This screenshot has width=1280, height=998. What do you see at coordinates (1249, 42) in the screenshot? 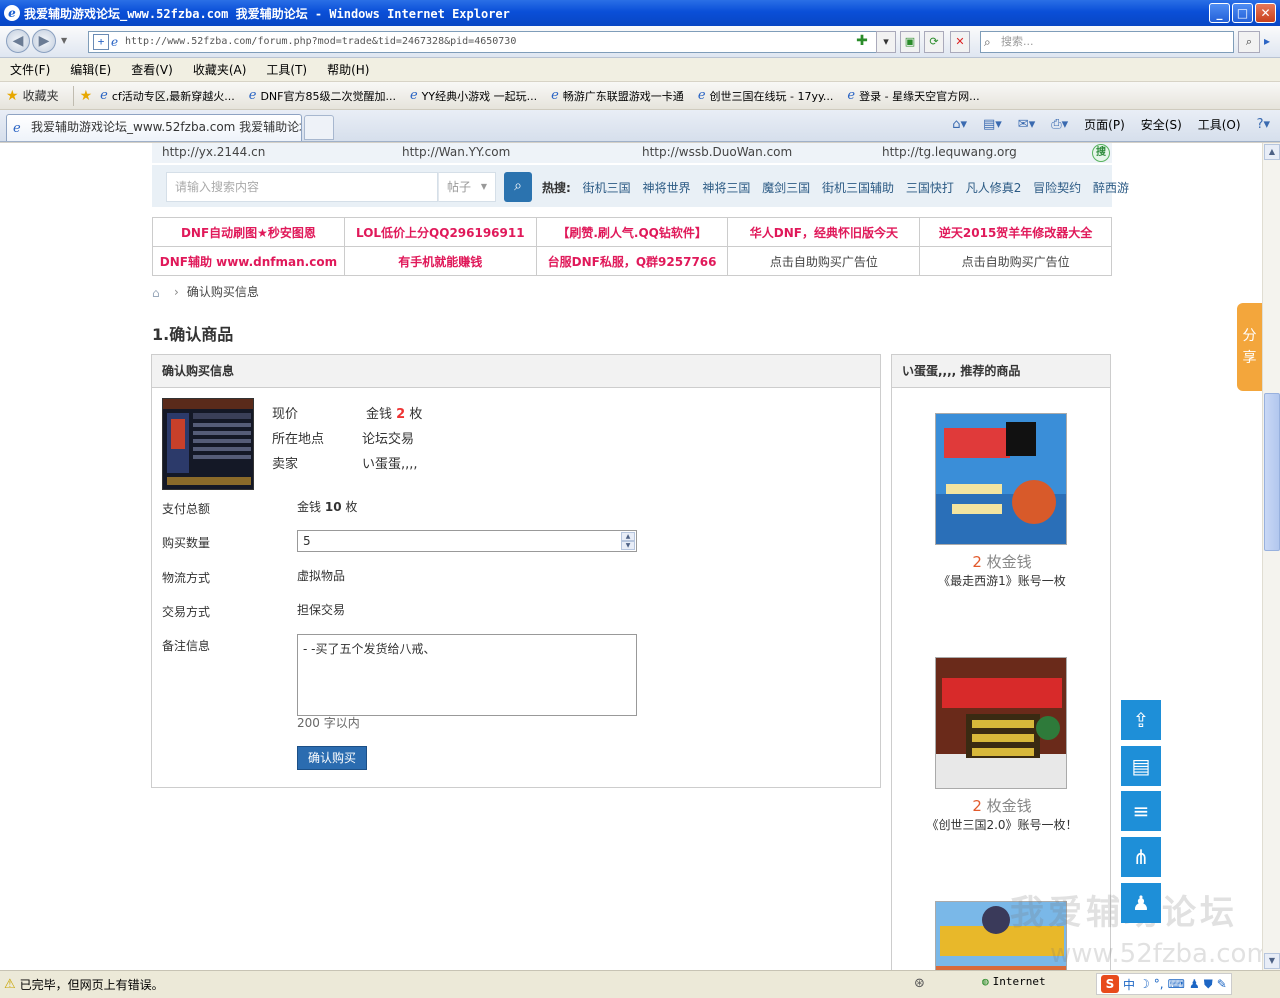
I see `search-icon: ⌕` at bounding box center [1249, 42].